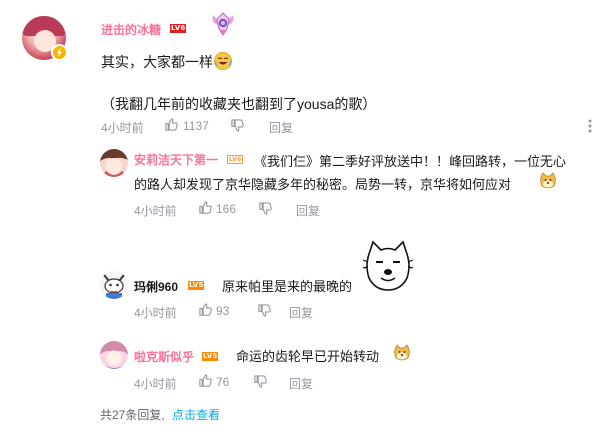 The height and width of the screenshot is (434, 611). Describe the element at coordinates (223, 24) in the screenshot. I see `medal-icon` at that location.